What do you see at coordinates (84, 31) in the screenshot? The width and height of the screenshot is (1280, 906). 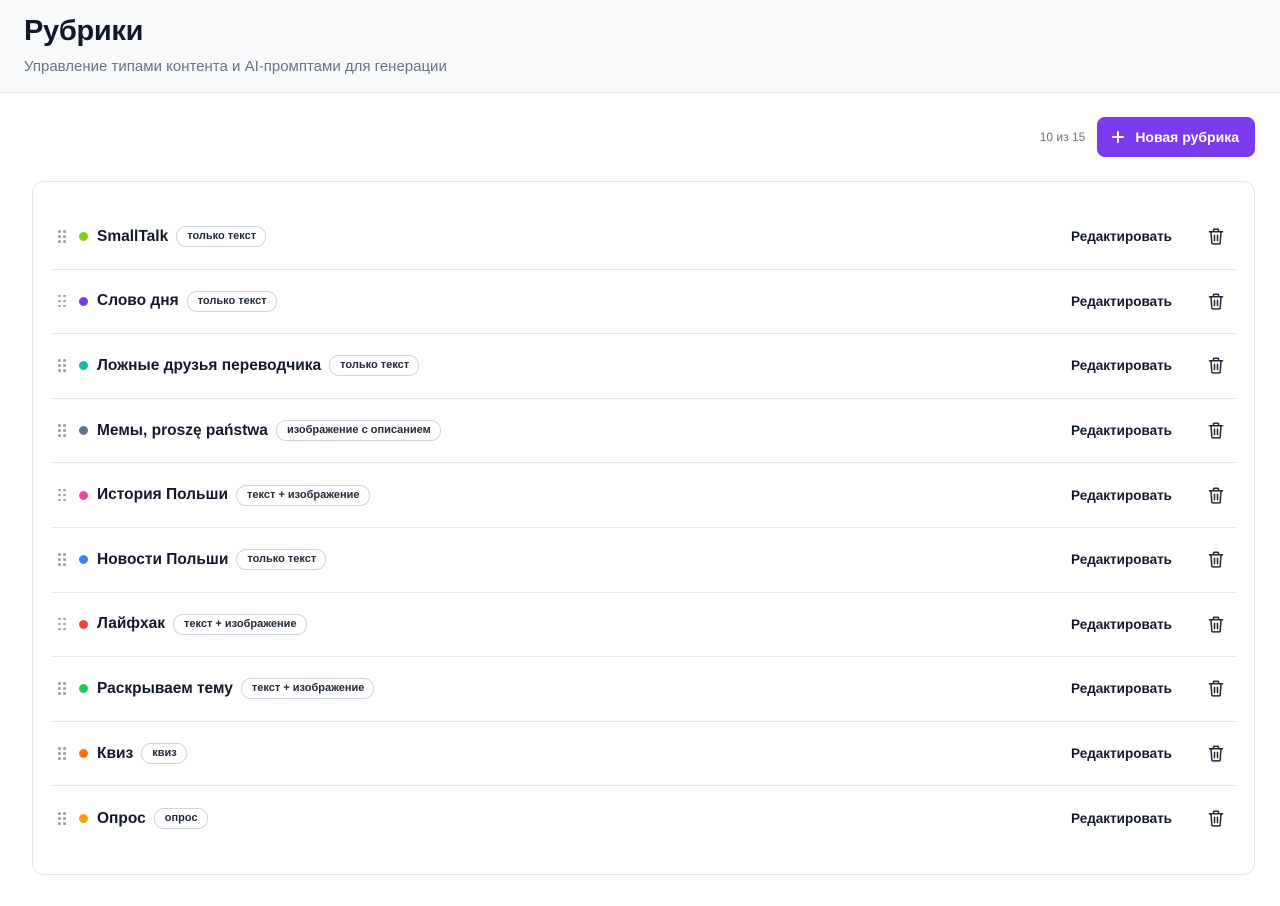 I see `page-title: Рубрики` at bounding box center [84, 31].